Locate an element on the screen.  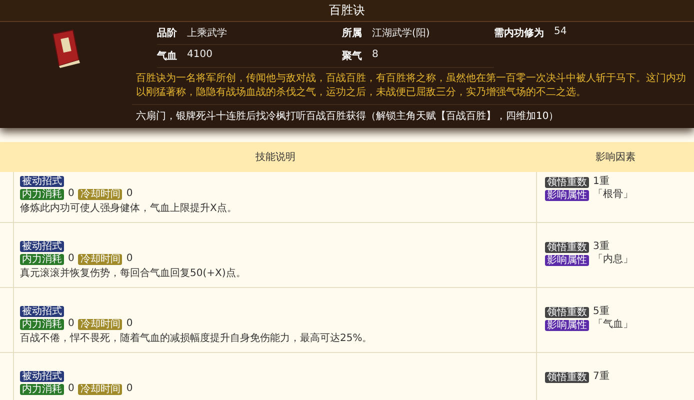
skill-effect-text: 真元滚滚并恢复伤势，每回合气血回复50(+X)点。 is located at coordinates (133, 273).